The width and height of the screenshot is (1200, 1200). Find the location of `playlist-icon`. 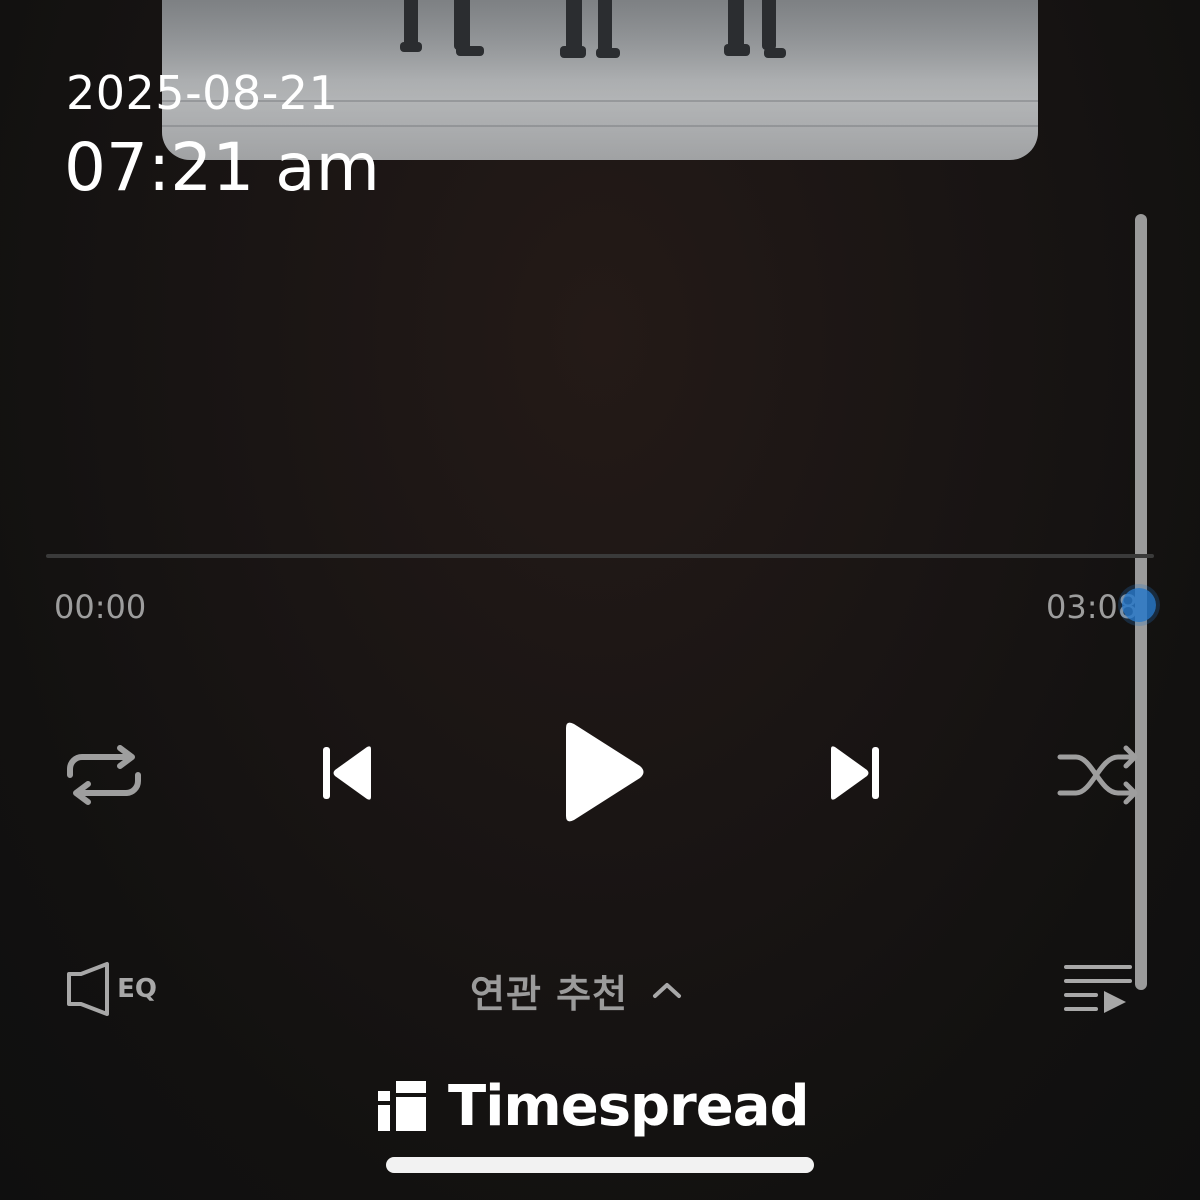

playlist-icon is located at coordinates (1098, 989).